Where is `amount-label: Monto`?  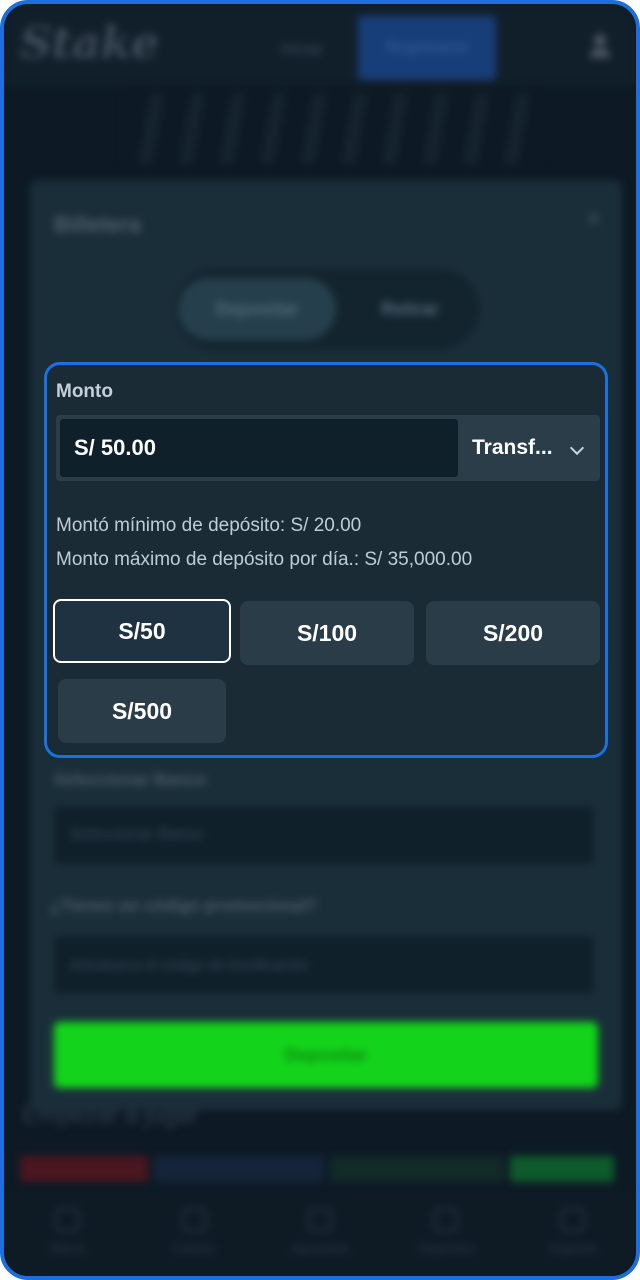 amount-label: Monto is located at coordinates (84, 391).